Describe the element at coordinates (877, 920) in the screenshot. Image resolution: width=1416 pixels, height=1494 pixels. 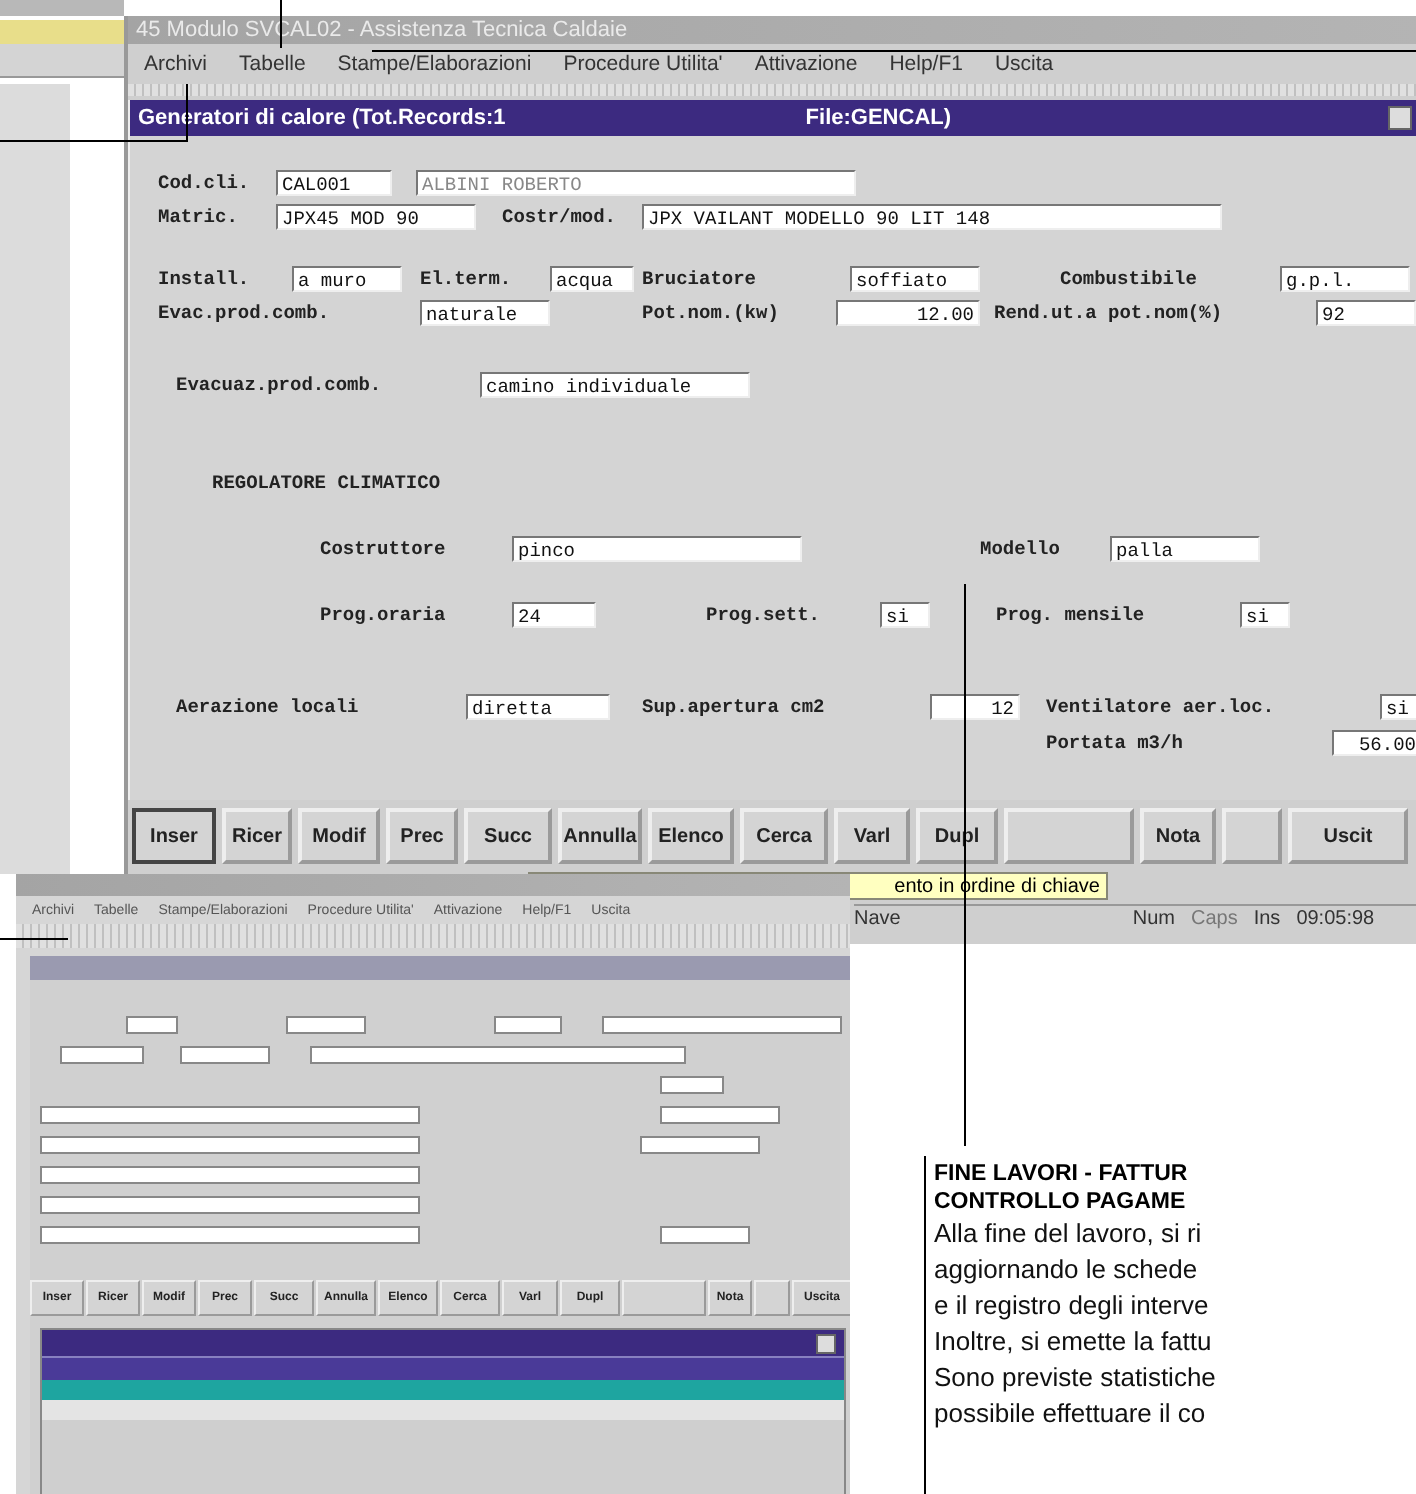
I see `status-field: Nave` at that location.